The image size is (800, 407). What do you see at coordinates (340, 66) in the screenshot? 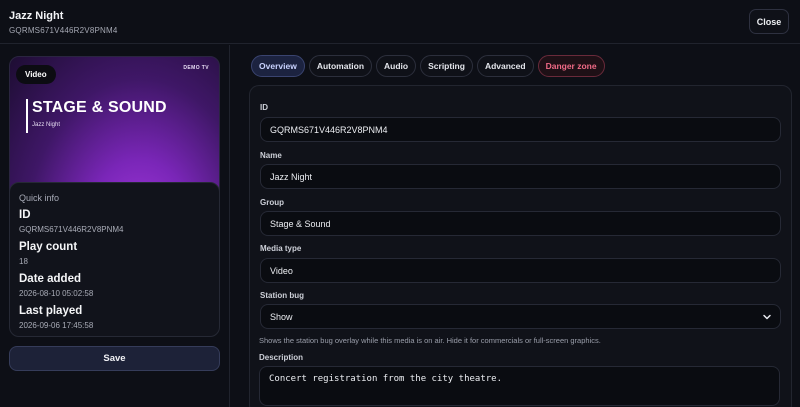
I see `tab-automation: Automation` at bounding box center [340, 66].